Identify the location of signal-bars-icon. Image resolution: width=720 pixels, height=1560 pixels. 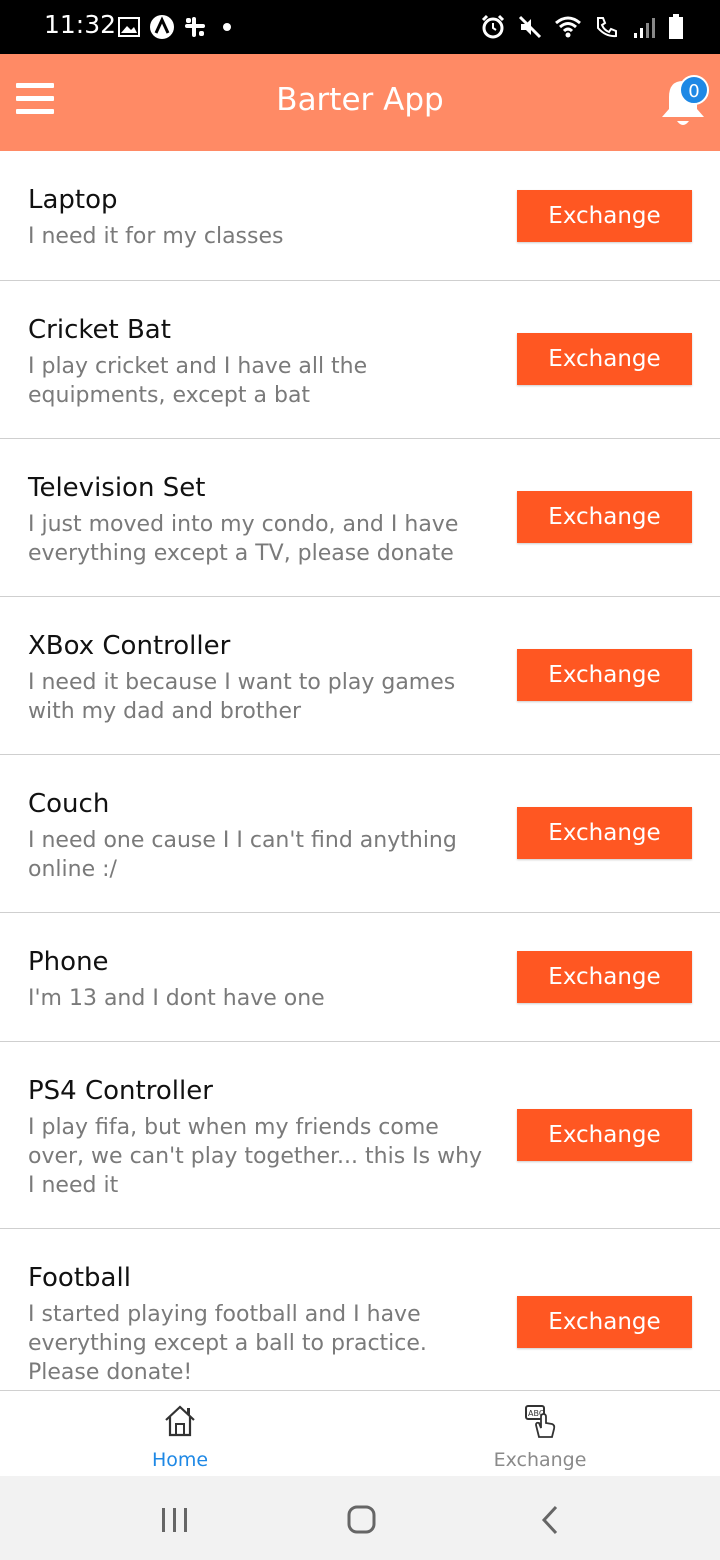
(644, 28).